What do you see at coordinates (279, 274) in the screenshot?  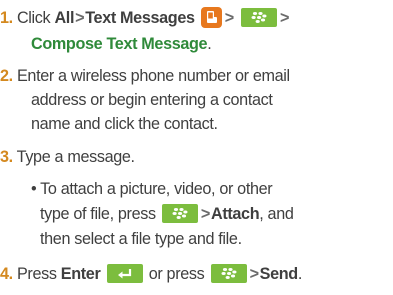 I see `menu-send: Send` at bounding box center [279, 274].